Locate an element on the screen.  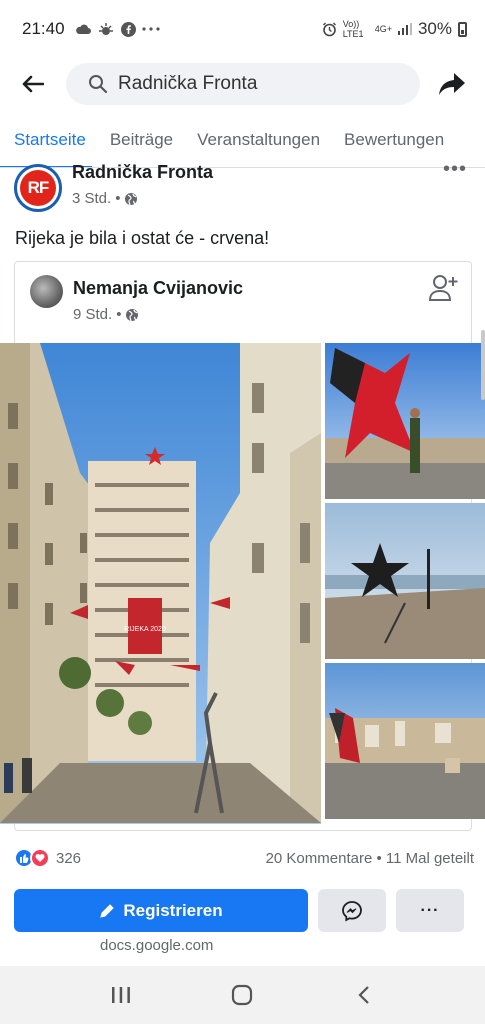
page-avatar: RF is located at coordinates (38, 188).